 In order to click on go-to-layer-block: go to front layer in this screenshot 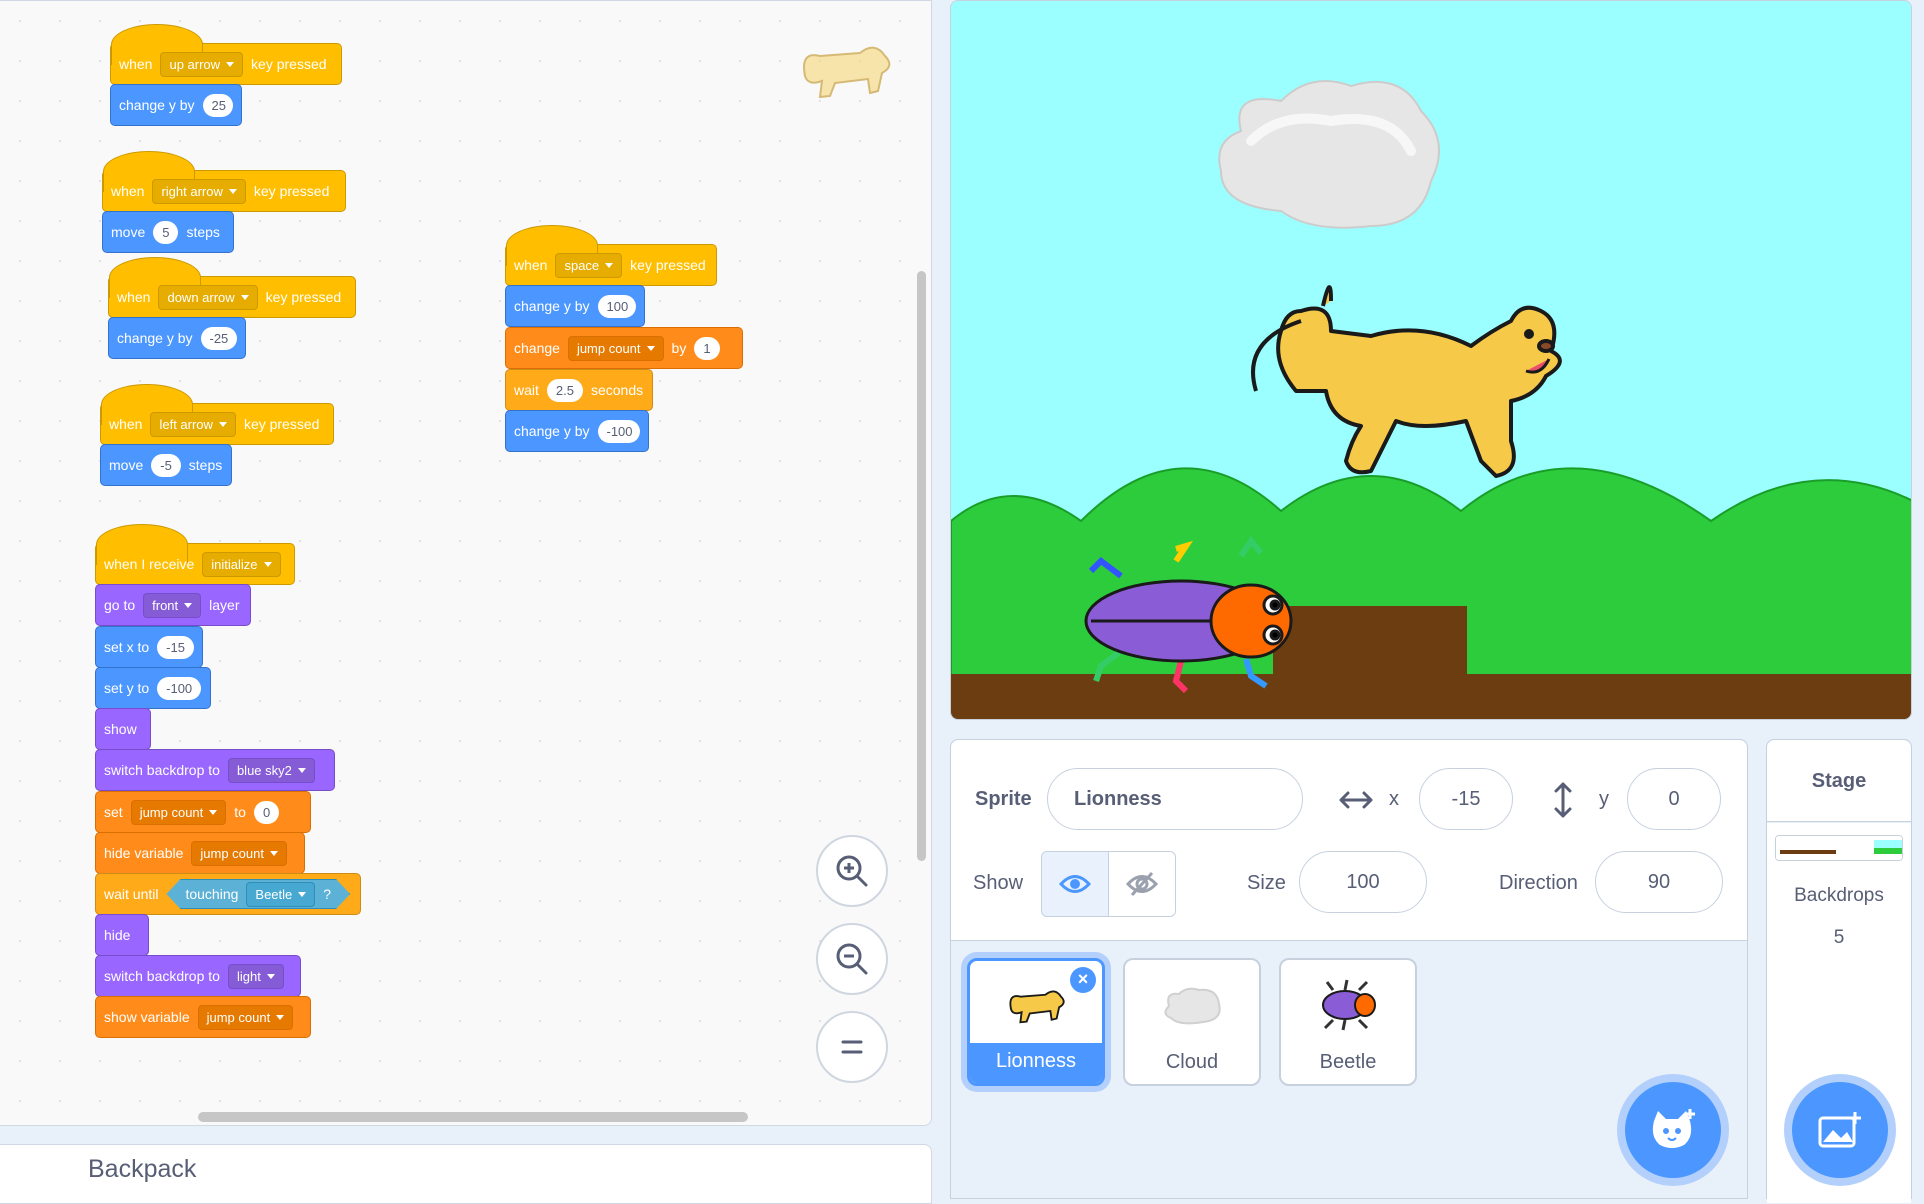, I will do `click(173, 605)`.